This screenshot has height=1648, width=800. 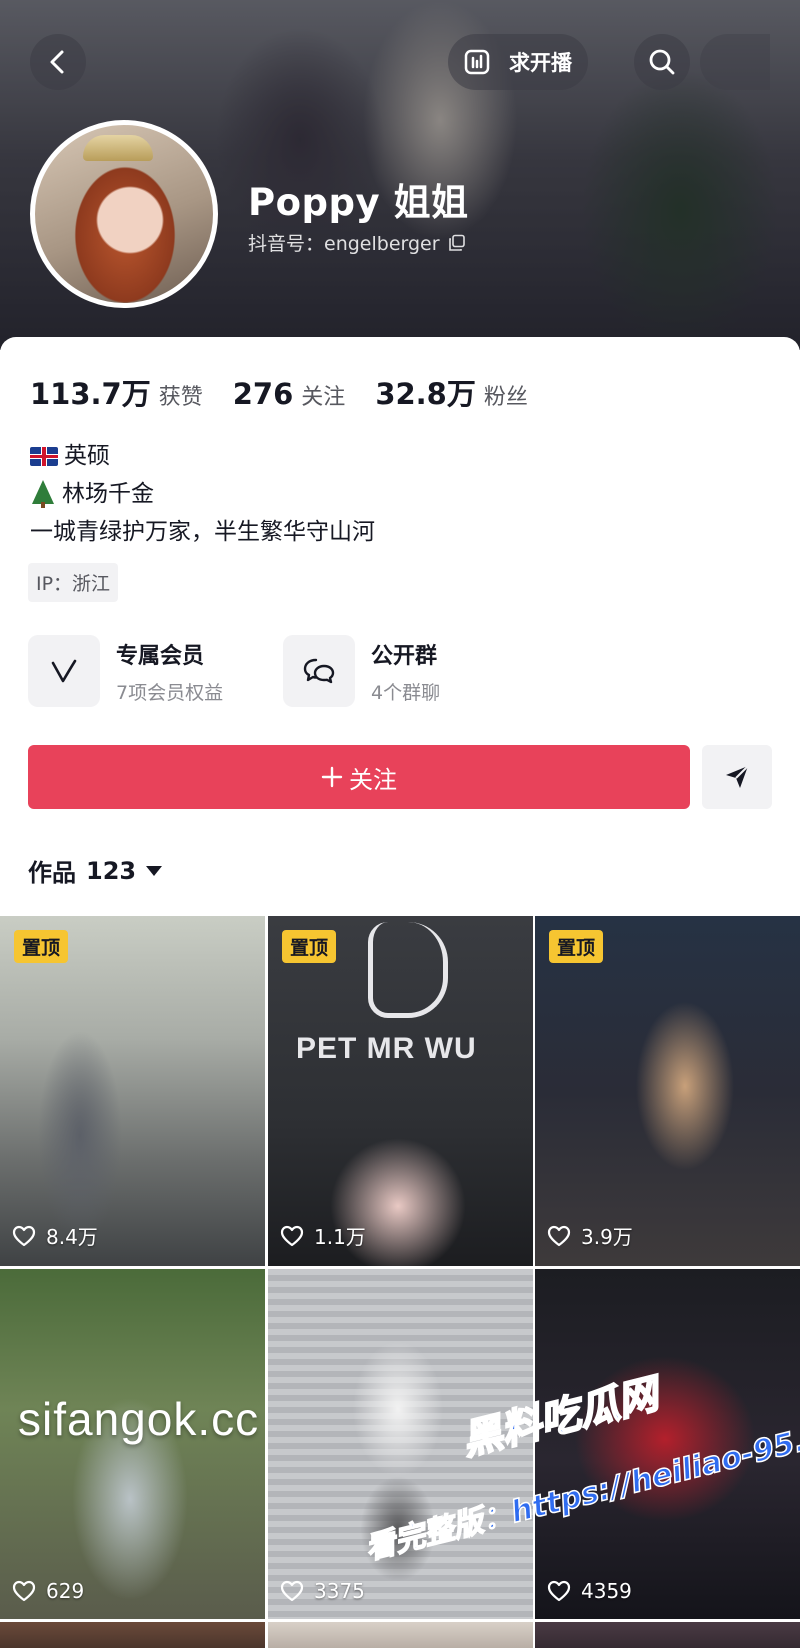 What do you see at coordinates (373, 779) in the screenshot?
I see `follow-button-label: 关注` at bounding box center [373, 779].